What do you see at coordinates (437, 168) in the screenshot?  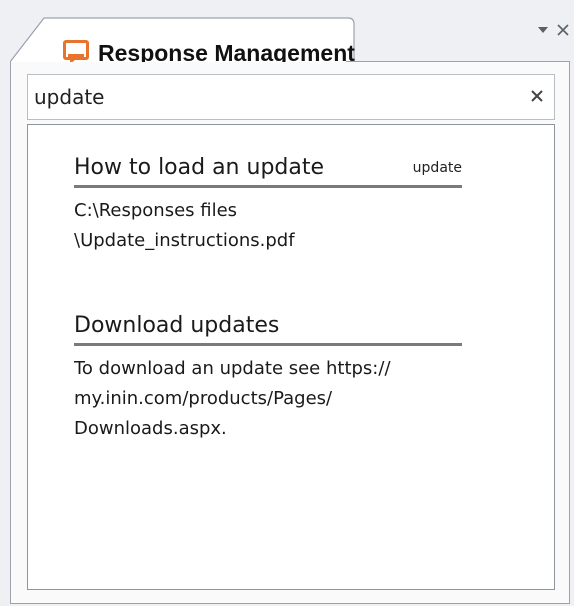 I see `result-keyword-badge: update` at bounding box center [437, 168].